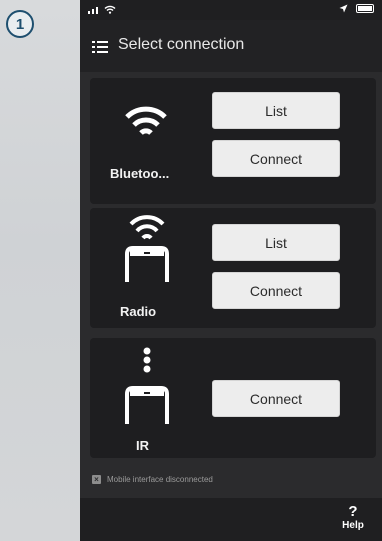  Describe the element at coordinates (276, 398) in the screenshot. I see `ir-connect-button: Connect` at that location.